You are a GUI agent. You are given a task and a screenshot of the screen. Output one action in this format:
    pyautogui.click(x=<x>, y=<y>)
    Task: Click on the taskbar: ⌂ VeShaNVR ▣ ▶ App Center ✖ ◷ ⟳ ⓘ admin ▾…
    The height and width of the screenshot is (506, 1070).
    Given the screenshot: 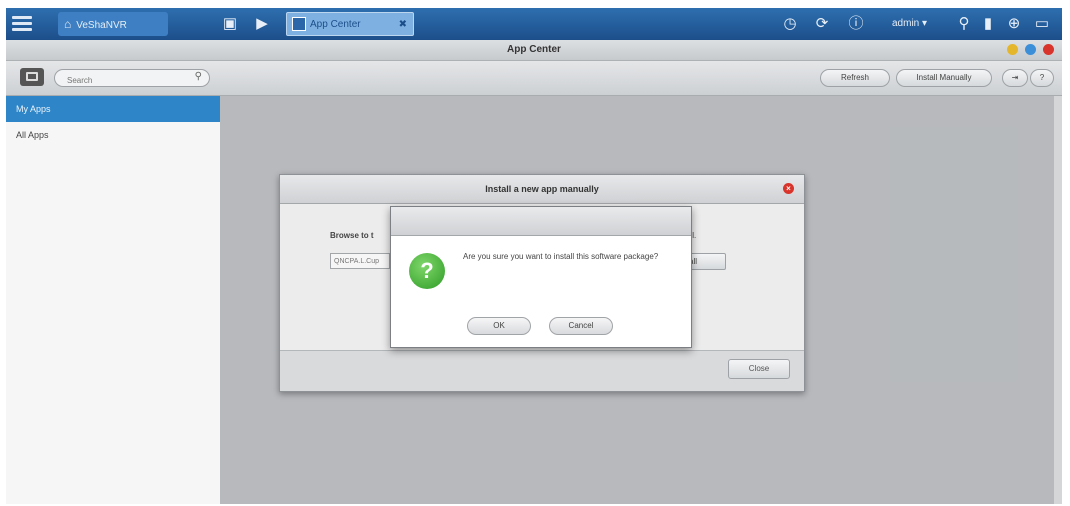 What is the action you would take?
    pyautogui.click(x=534, y=24)
    